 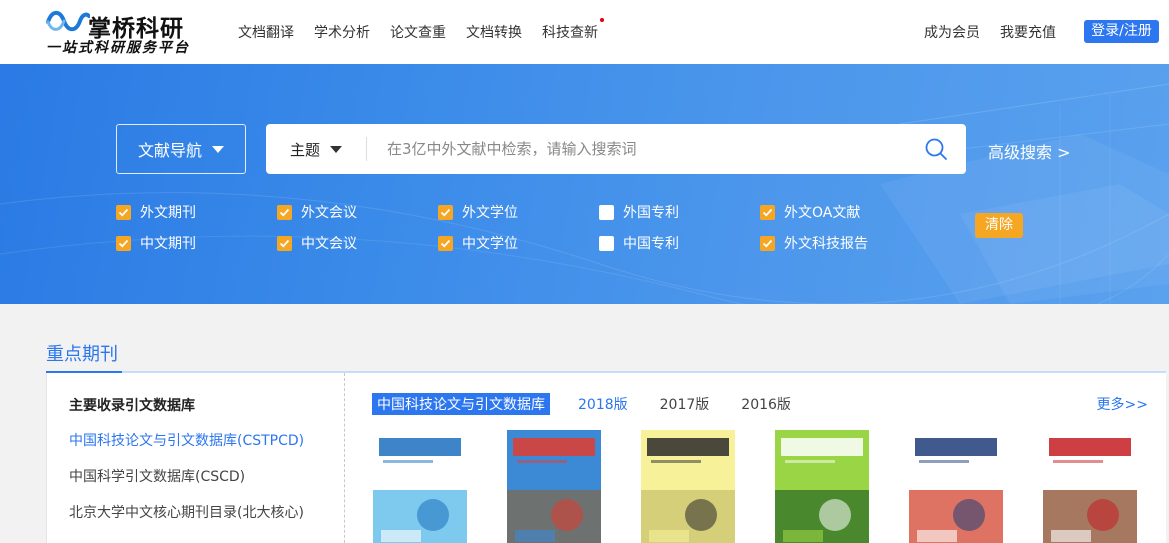 I want to click on tab-cstpcd-db: 中国科技论文与引文数据库, so click(x=461, y=404).